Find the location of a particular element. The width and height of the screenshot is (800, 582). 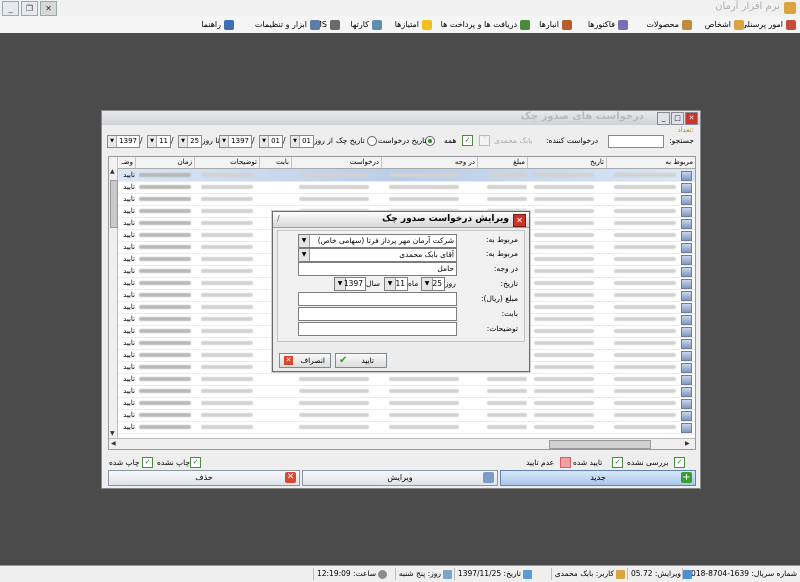

approved-checkbox: ✓ is located at coordinates (617, 462).